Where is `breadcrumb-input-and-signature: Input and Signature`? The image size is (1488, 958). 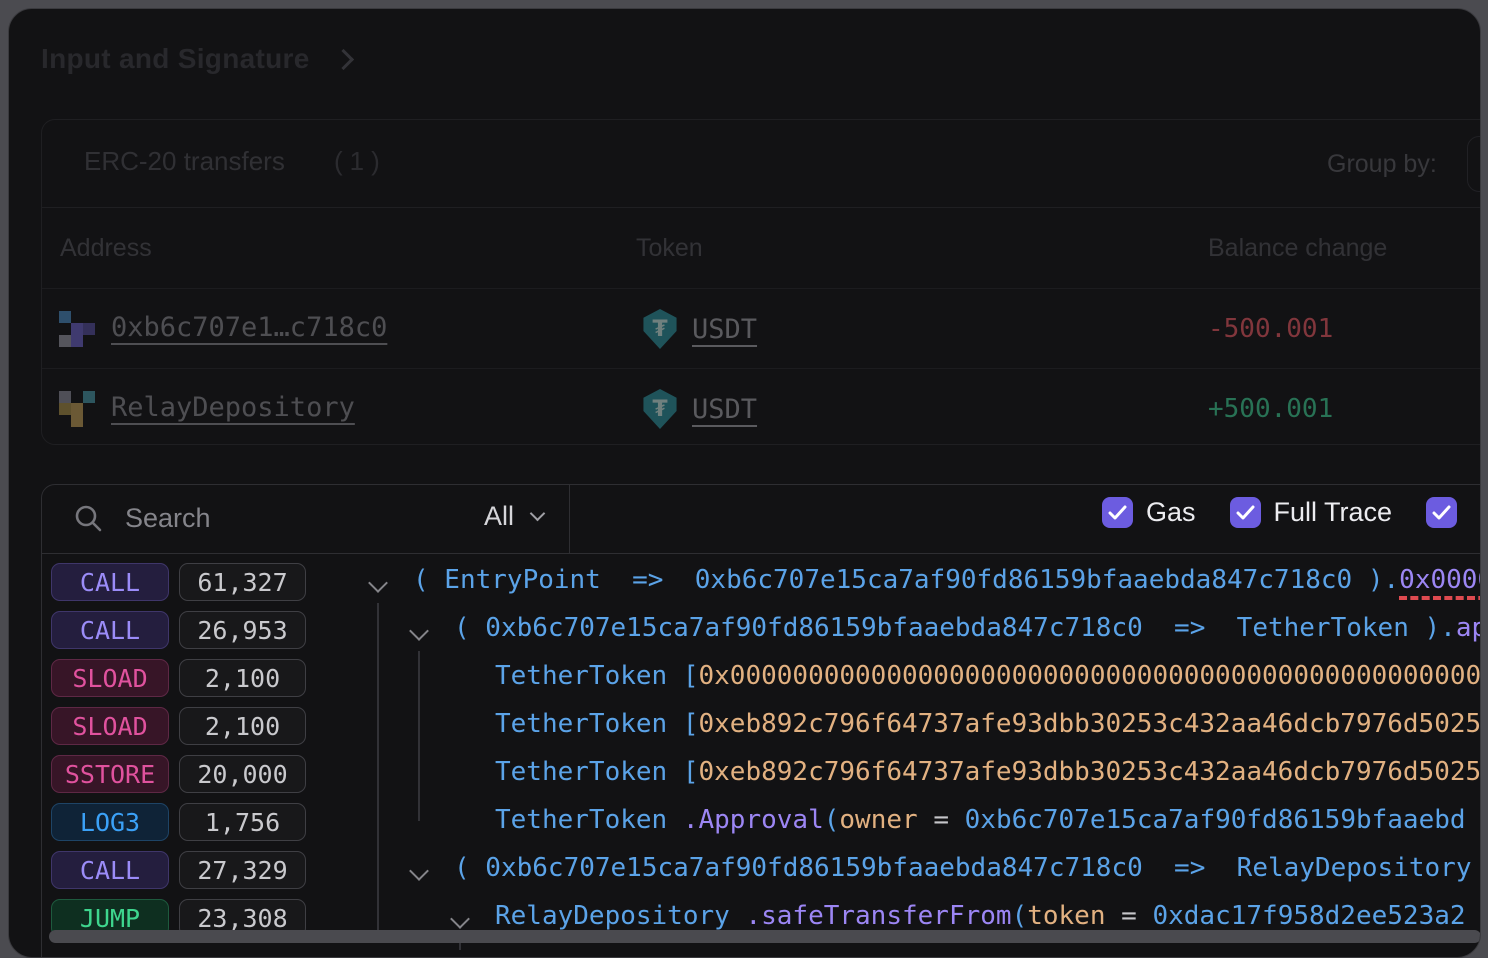 breadcrumb-input-and-signature: Input and Signature is located at coordinates (197, 59).